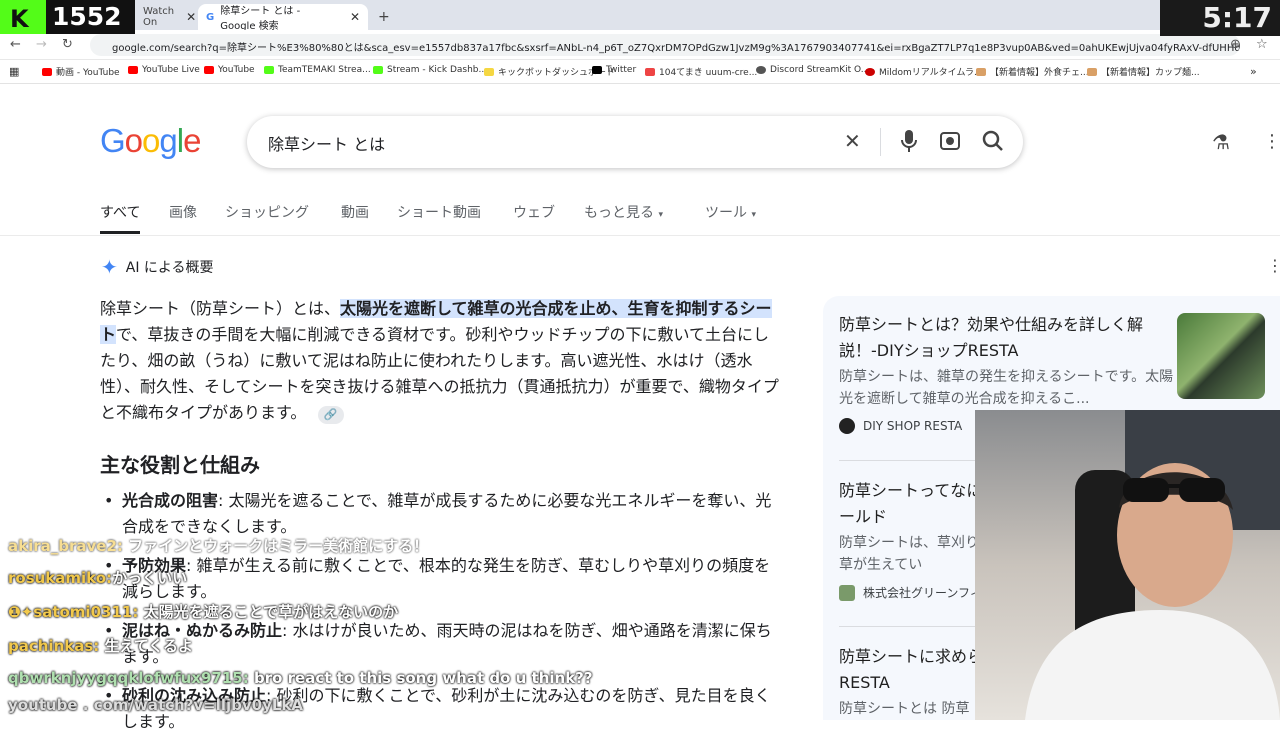 The width and height of the screenshot is (1280, 748). What do you see at coordinates (23, 17) in the screenshot?
I see `kick-logo-icon: K` at bounding box center [23, 17].